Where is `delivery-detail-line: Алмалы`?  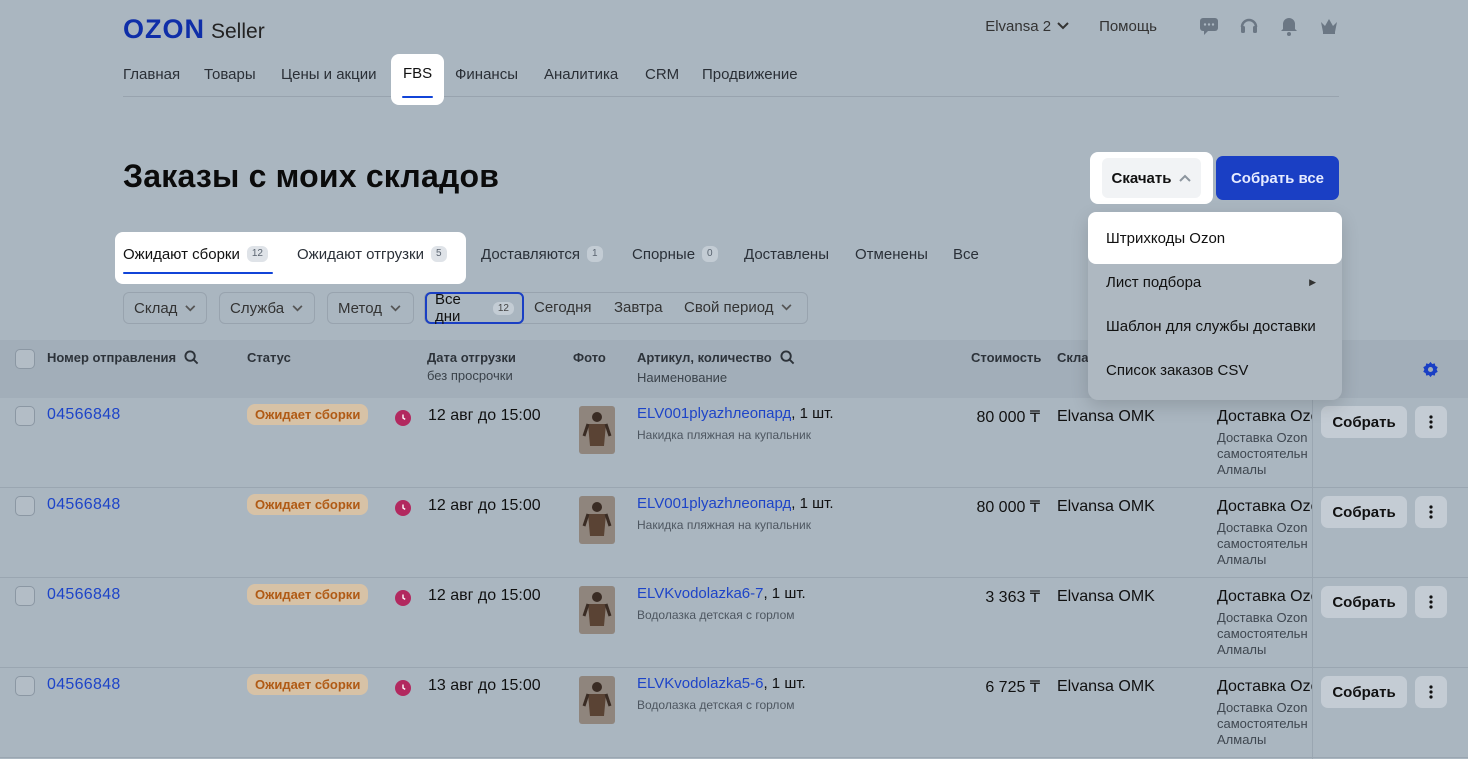
delivery-detail-line: Алмалы is located at coordinates (1242, 469).